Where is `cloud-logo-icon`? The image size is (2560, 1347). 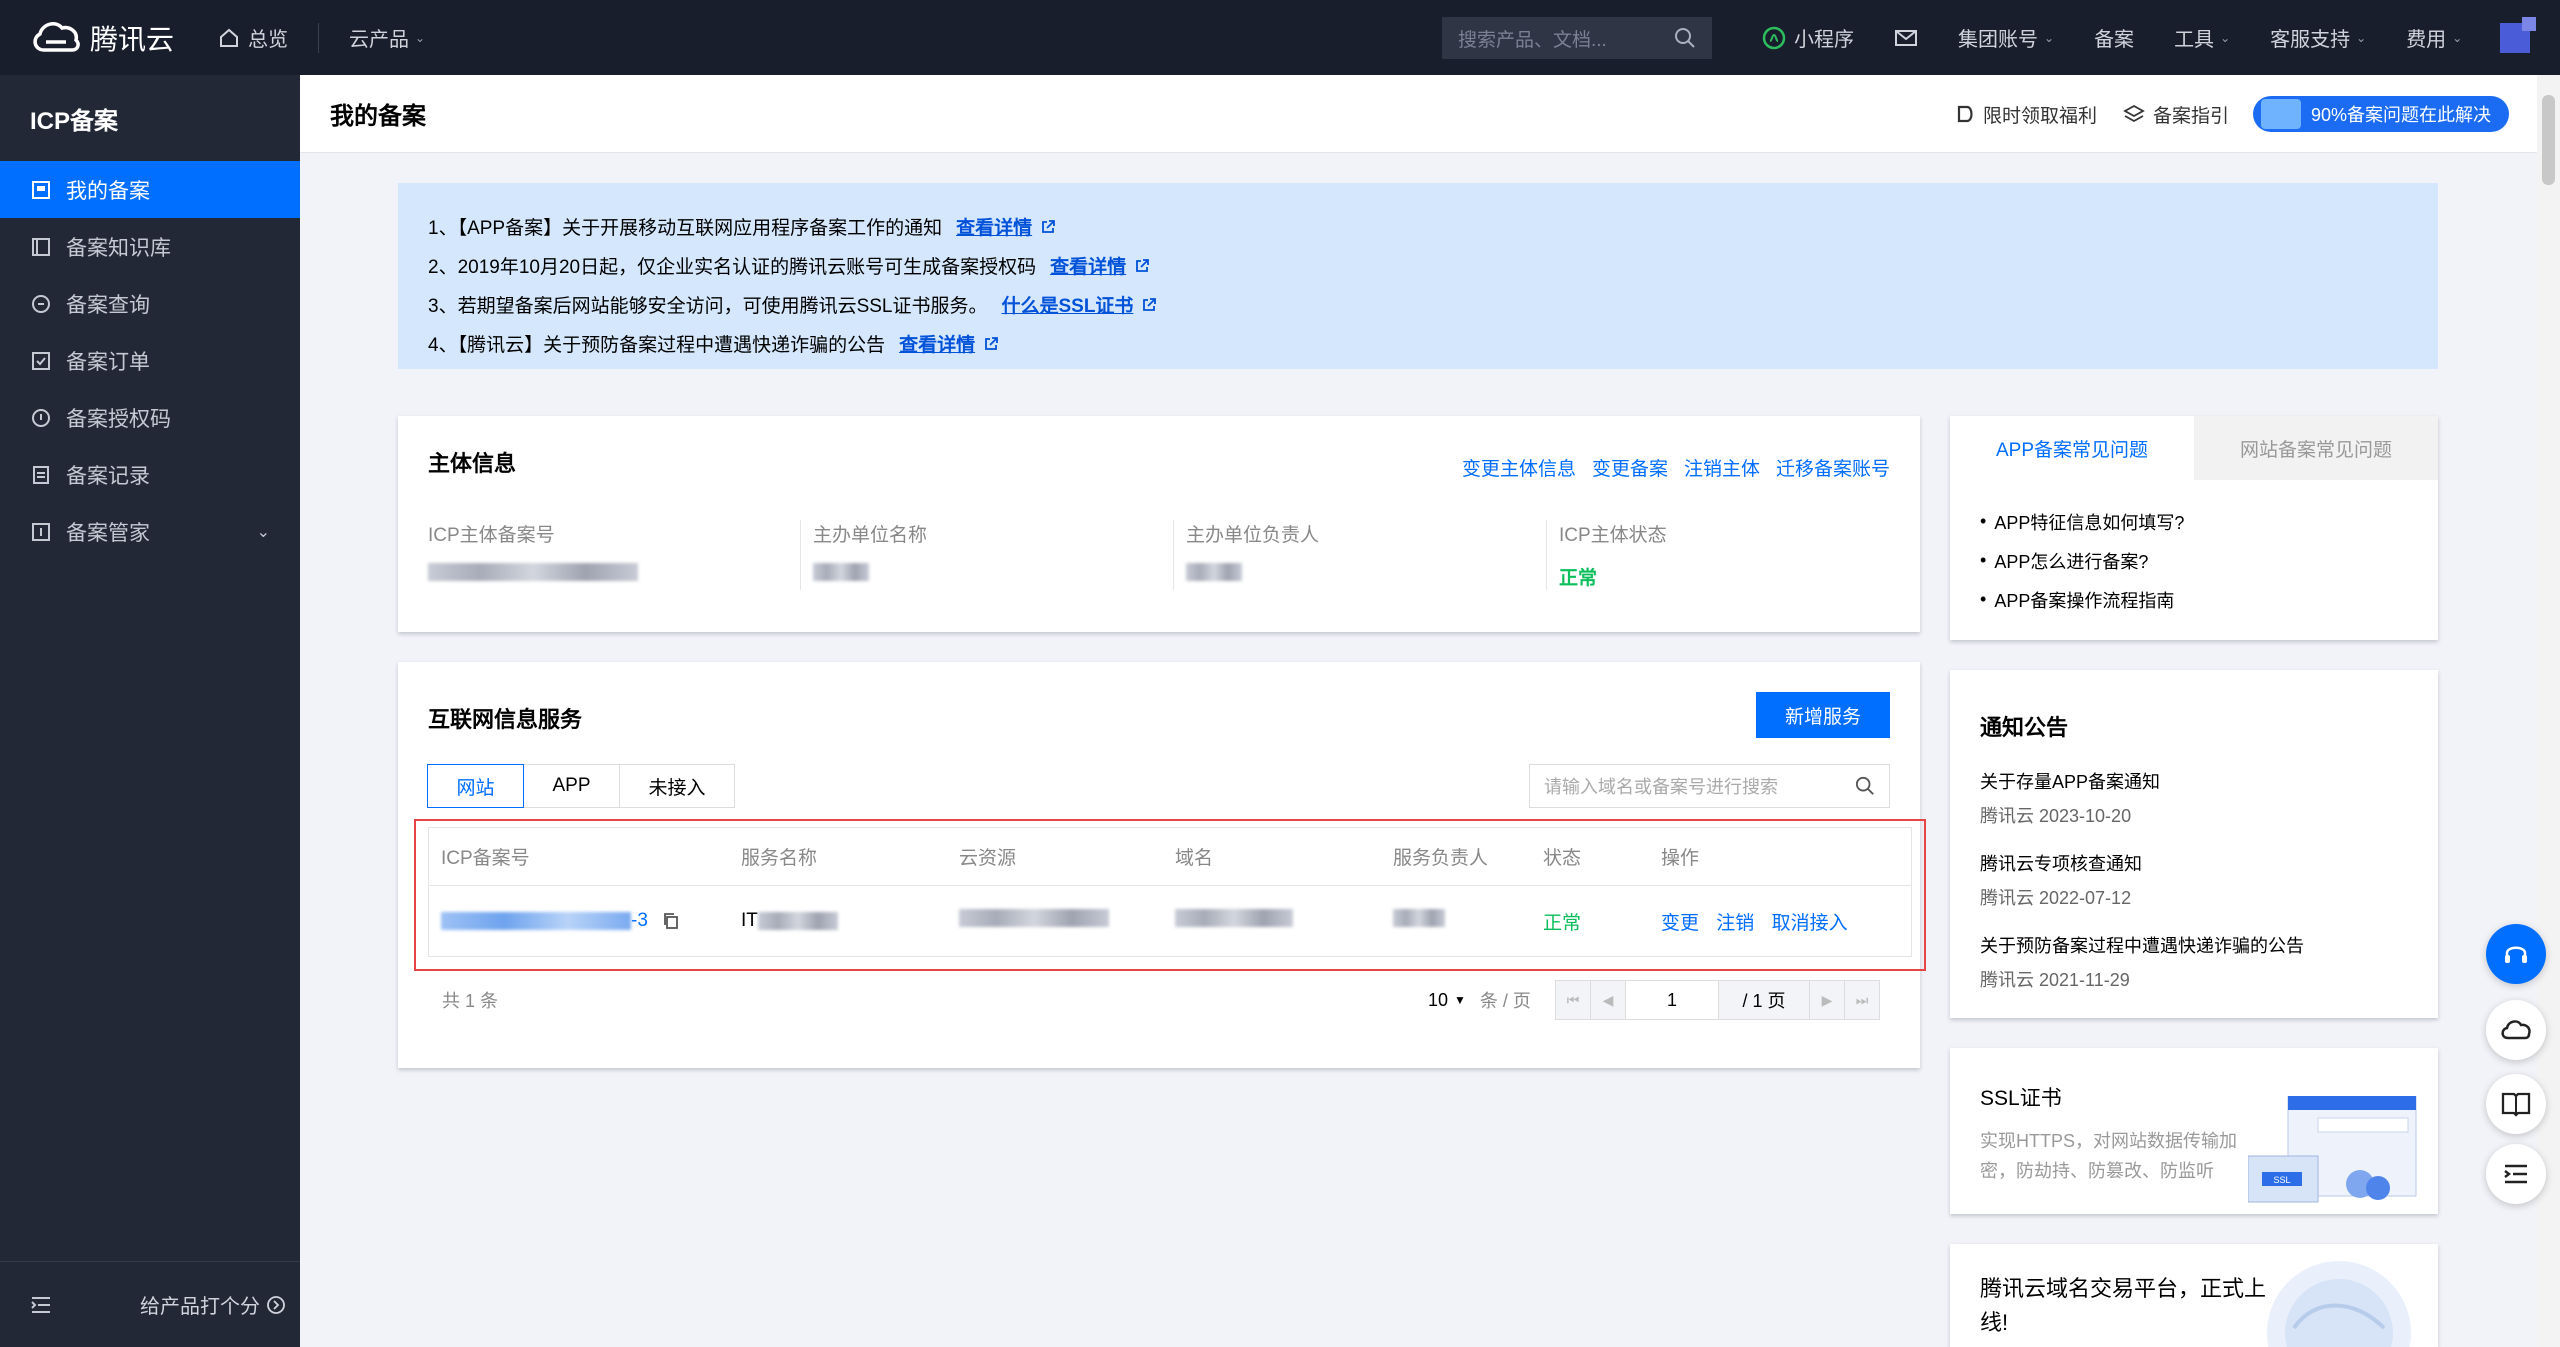 cloud-logo-icon is located at coordinates (56, 36).